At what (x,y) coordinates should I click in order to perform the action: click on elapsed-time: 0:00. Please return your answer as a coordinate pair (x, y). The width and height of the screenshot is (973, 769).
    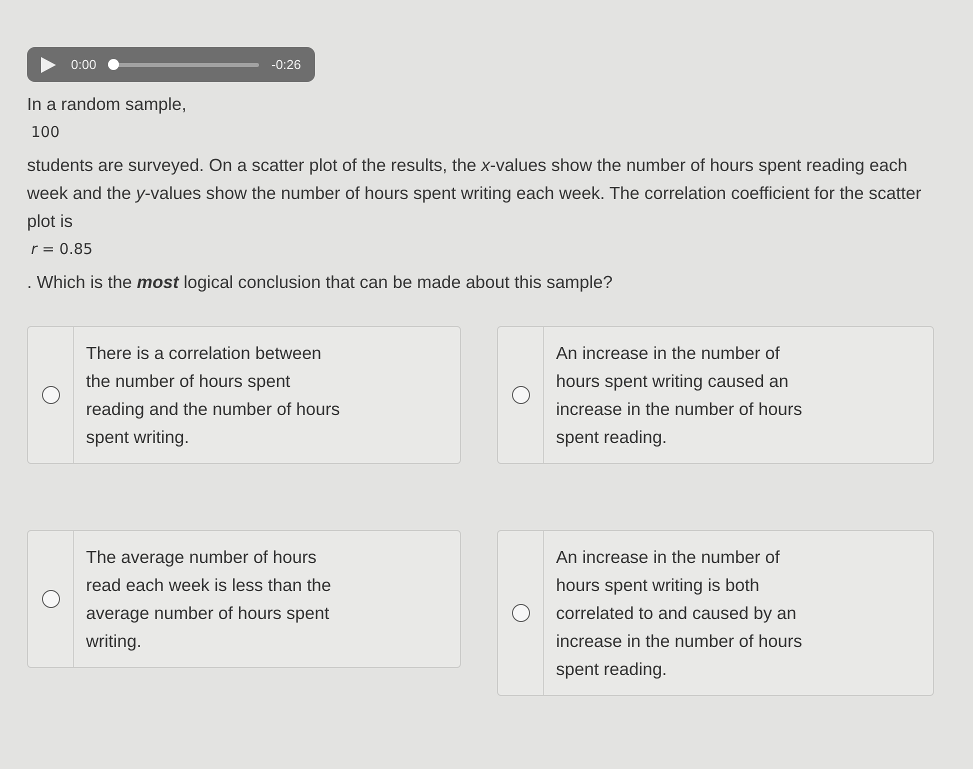
    Looking at the image, I should click on (83, 65).